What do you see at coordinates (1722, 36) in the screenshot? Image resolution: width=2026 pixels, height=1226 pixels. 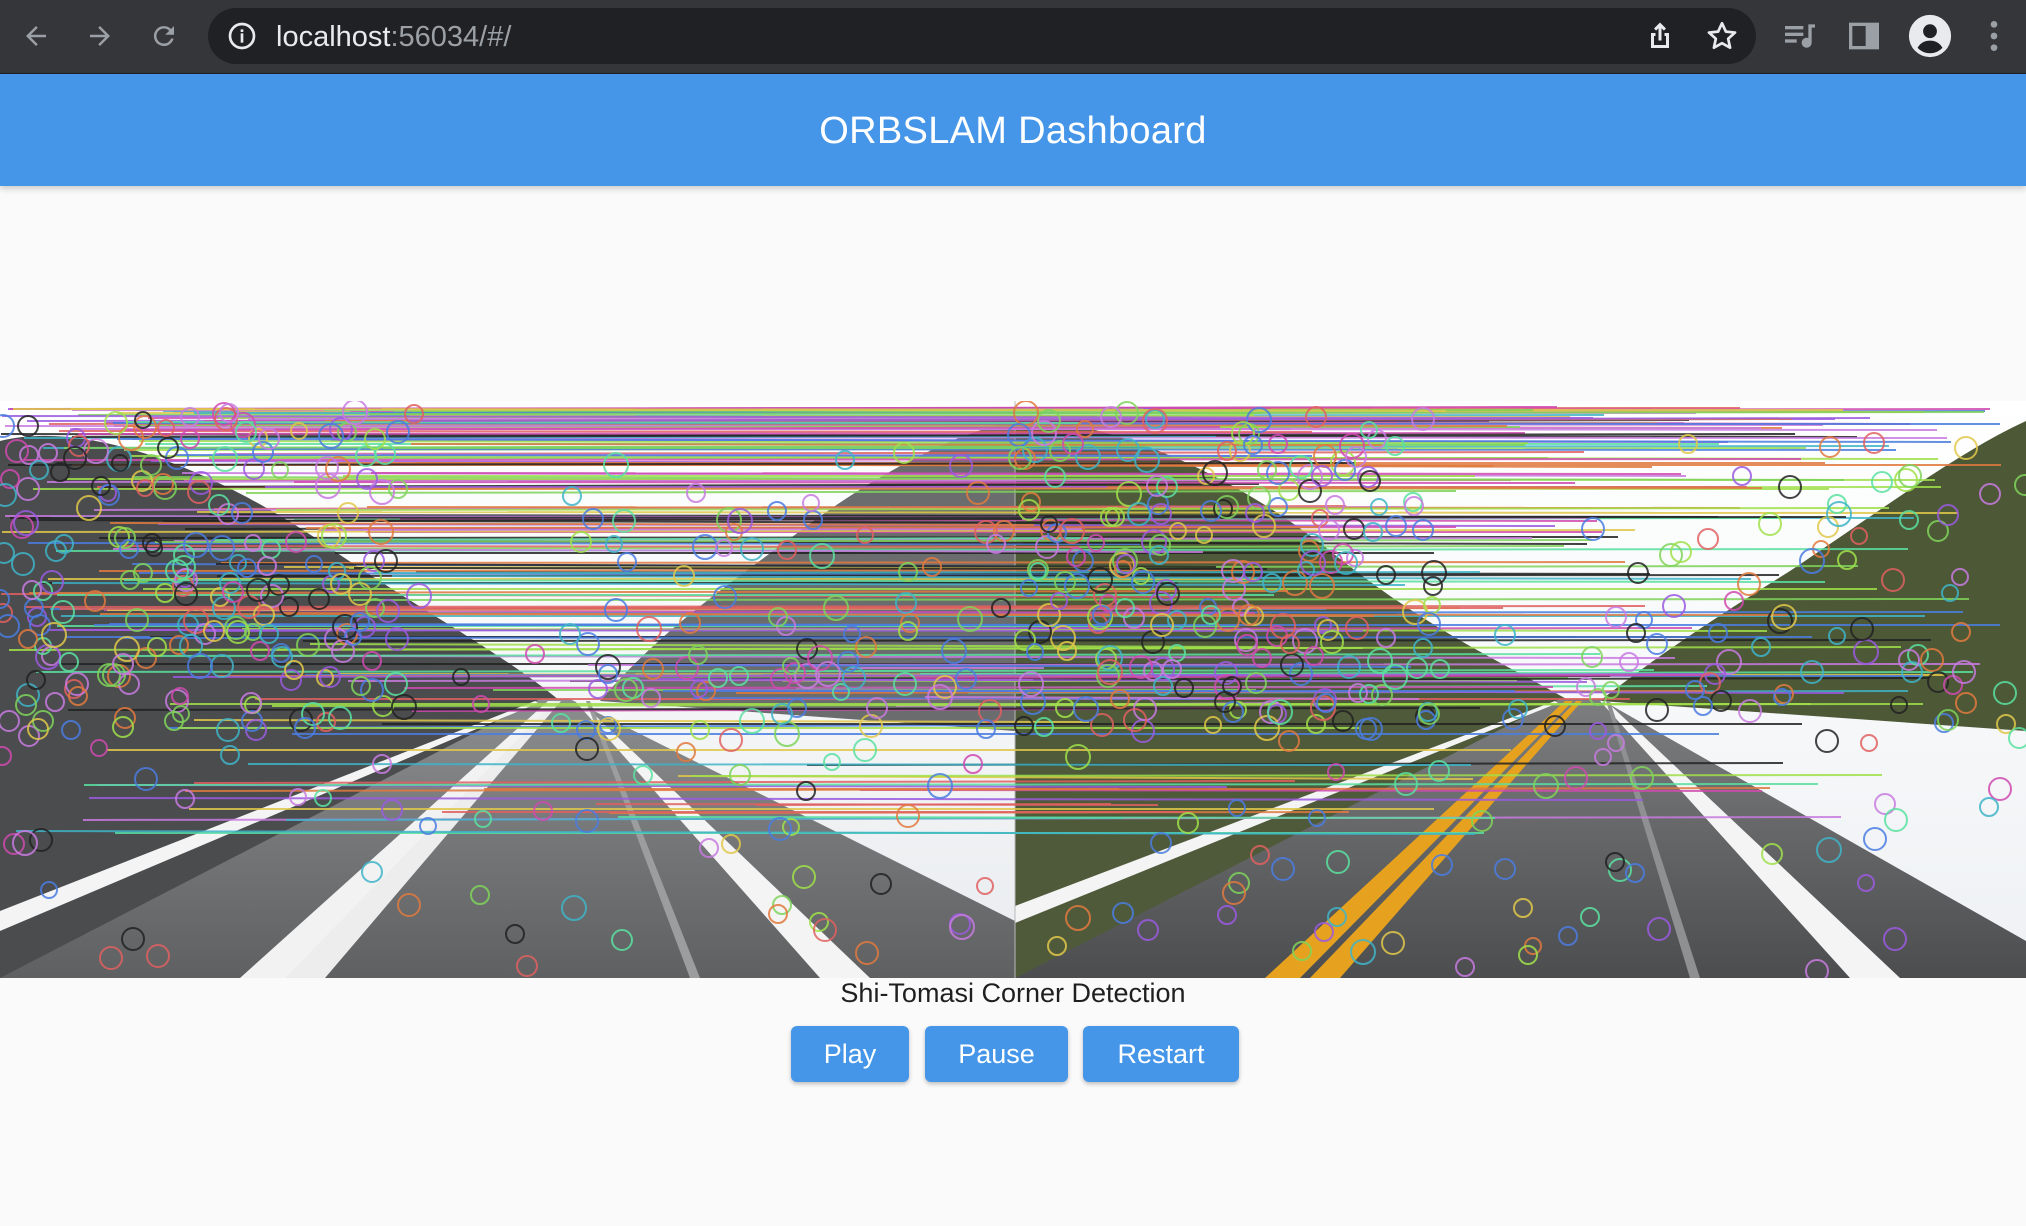 I see `star-icon` at bounding box center [1722, 36].